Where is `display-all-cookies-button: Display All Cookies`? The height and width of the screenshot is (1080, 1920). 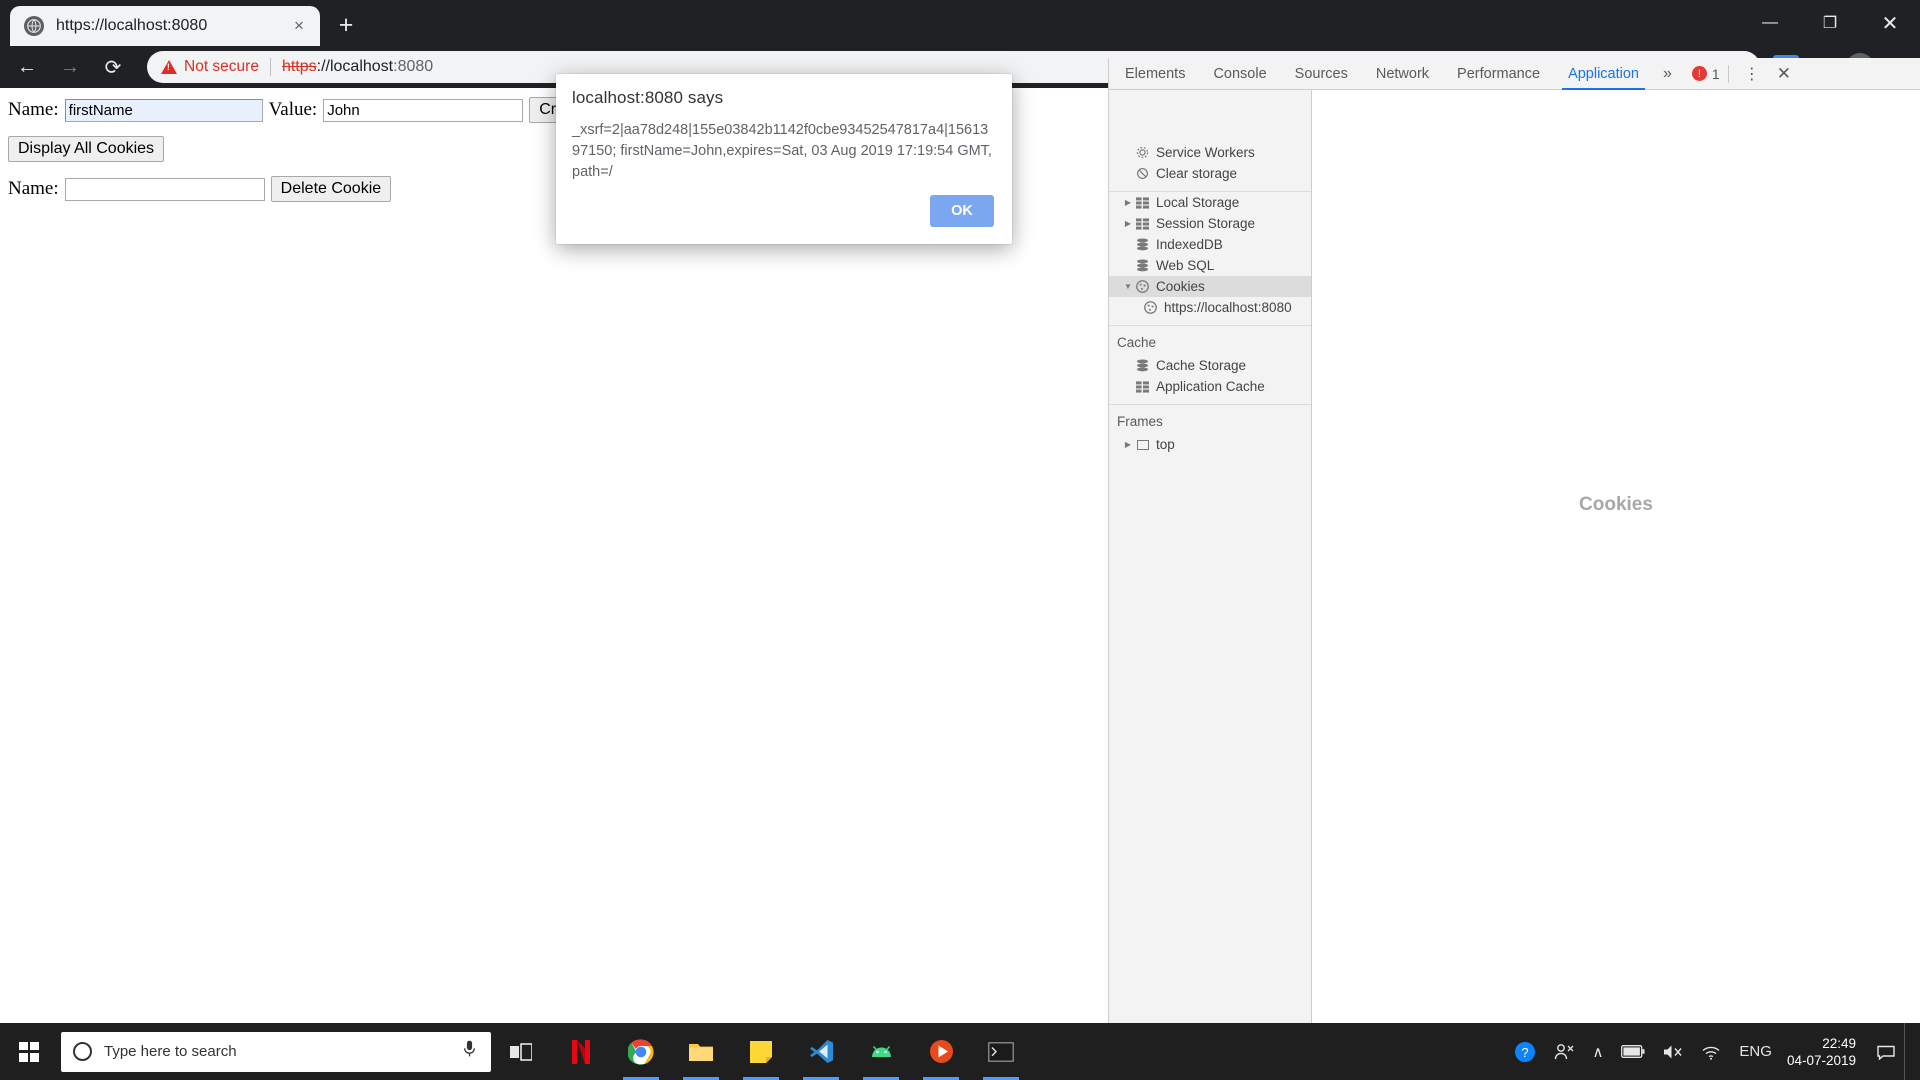 display-all-cookies-button: Display All Cookies is located at coordinates (86, 149).